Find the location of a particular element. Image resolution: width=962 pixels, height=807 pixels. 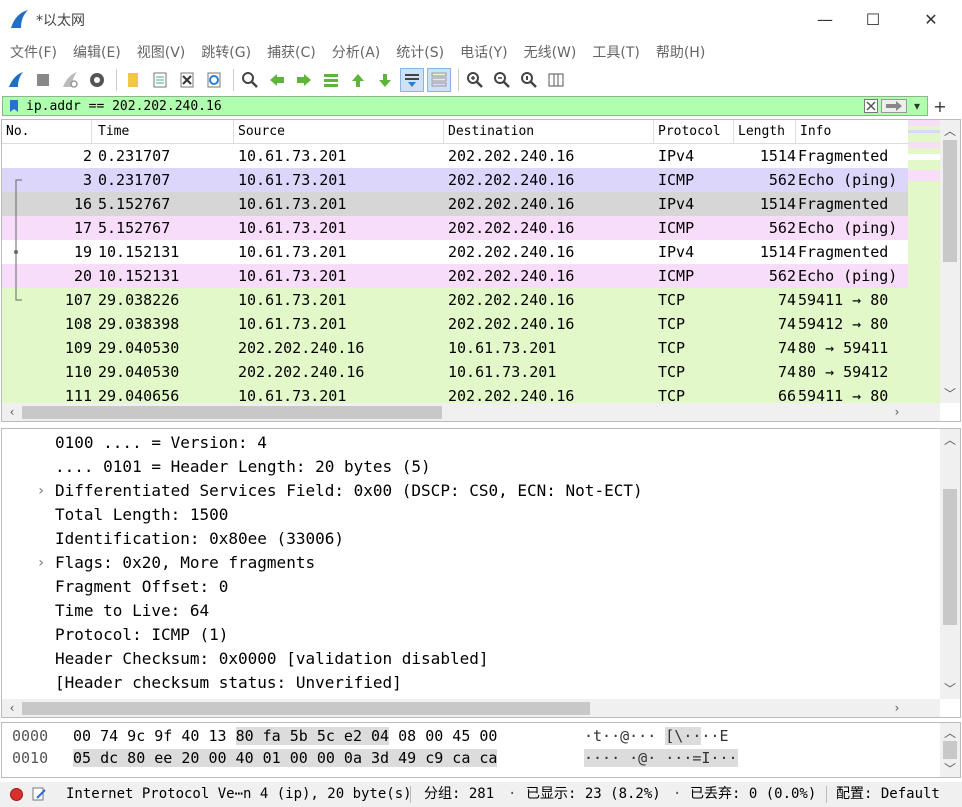

go-to-packet-icon is located at coordinates (331, 80).